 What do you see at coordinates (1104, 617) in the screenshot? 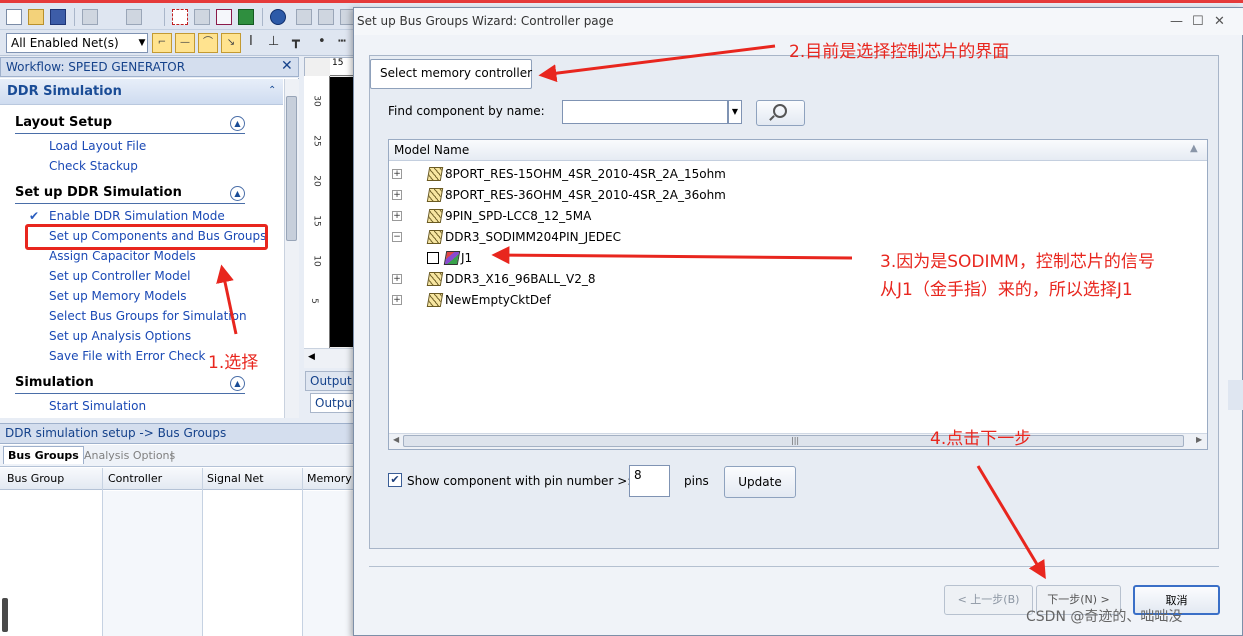
I see `watermark-text: CSDN @奇迹的、咄咄没` at bounding box center [1104, 617].